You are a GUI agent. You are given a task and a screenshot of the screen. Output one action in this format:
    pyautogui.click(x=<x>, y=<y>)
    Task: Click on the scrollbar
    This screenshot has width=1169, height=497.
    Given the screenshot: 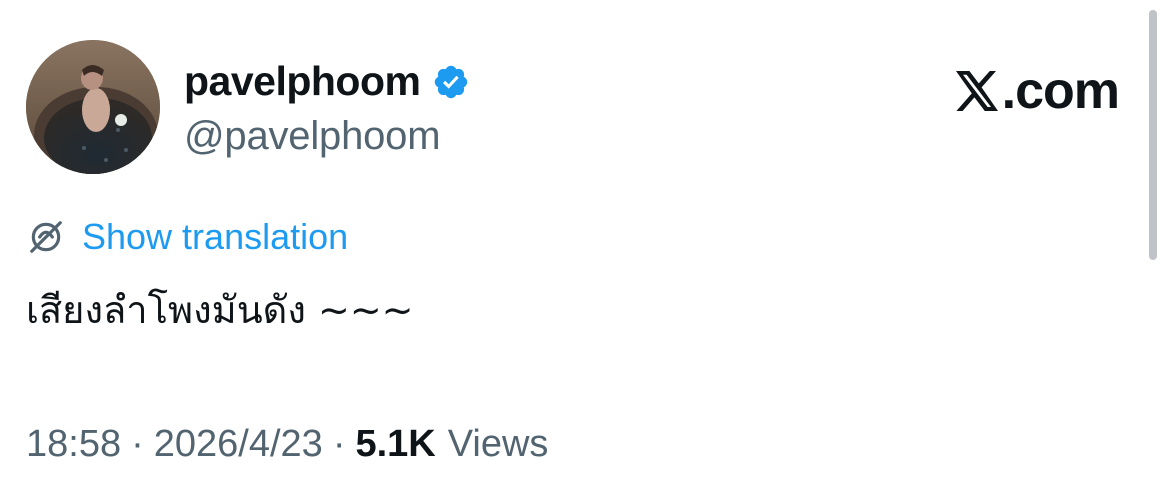 What is the action you would take?
    pyautogui.click(x=1153, y=135)
    